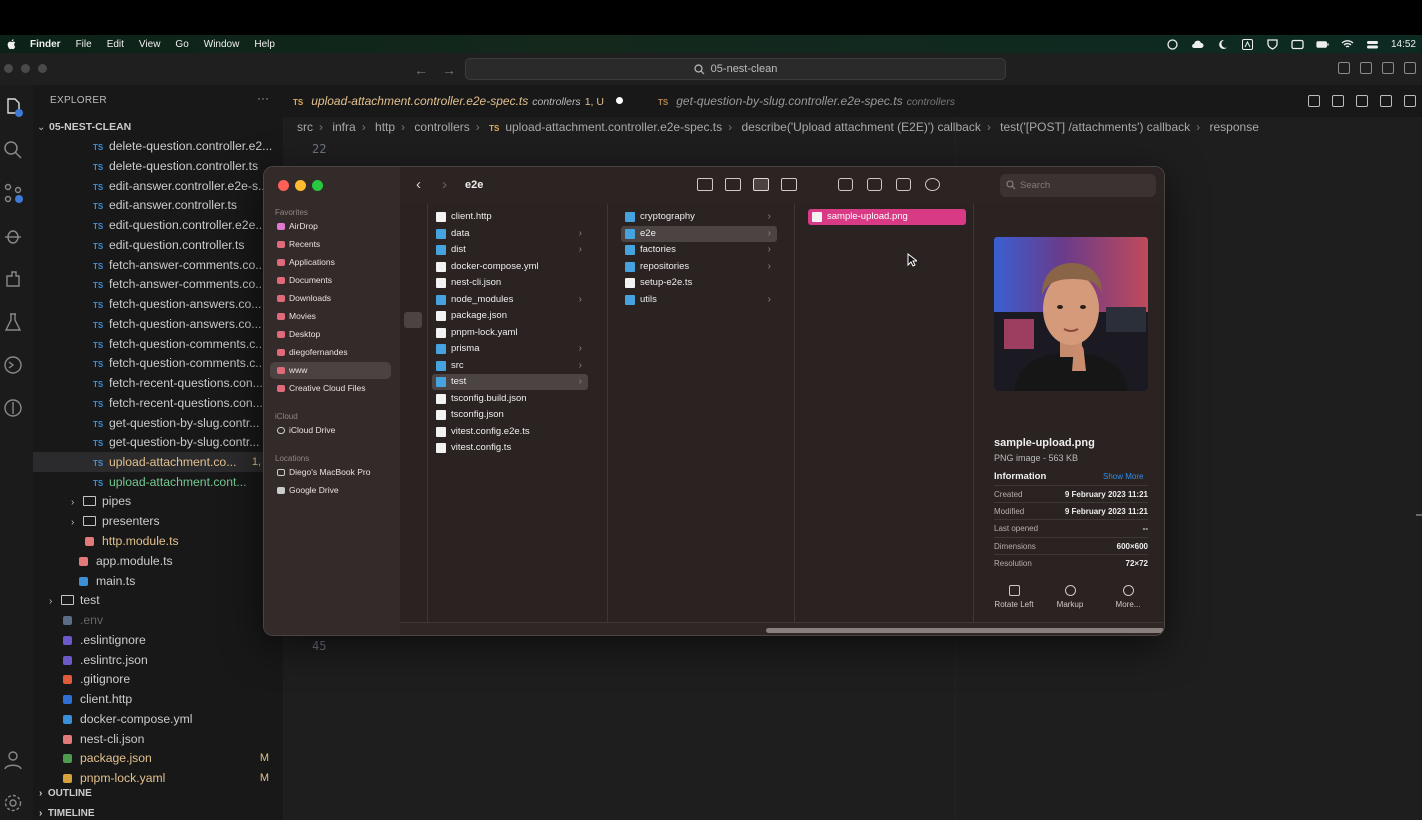 Image resolution: width=1422 pixels, height=820 pixels. Describe the element at coordinates (13, 236) in the screenshot. I see `debug-icon` at that location.